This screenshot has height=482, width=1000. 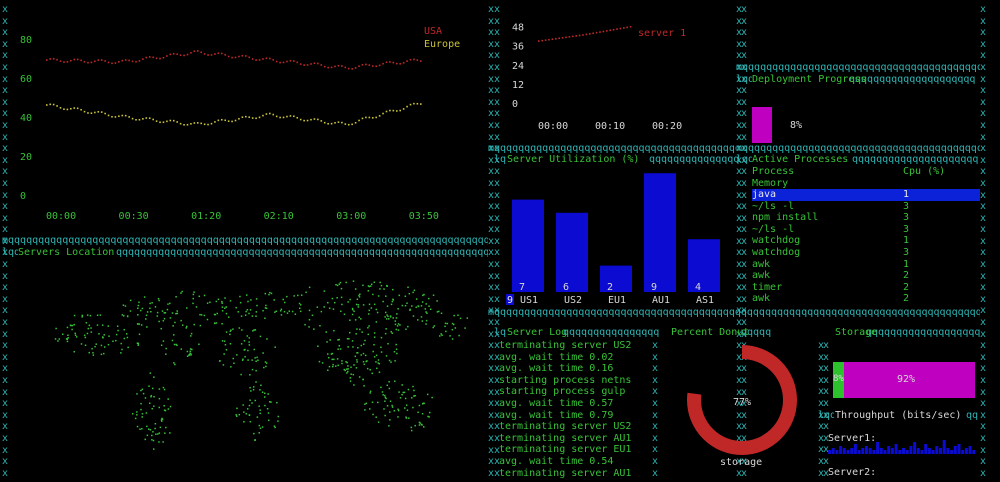 I want to click on process-row: watchdog 3, so click(x=866, y=253).